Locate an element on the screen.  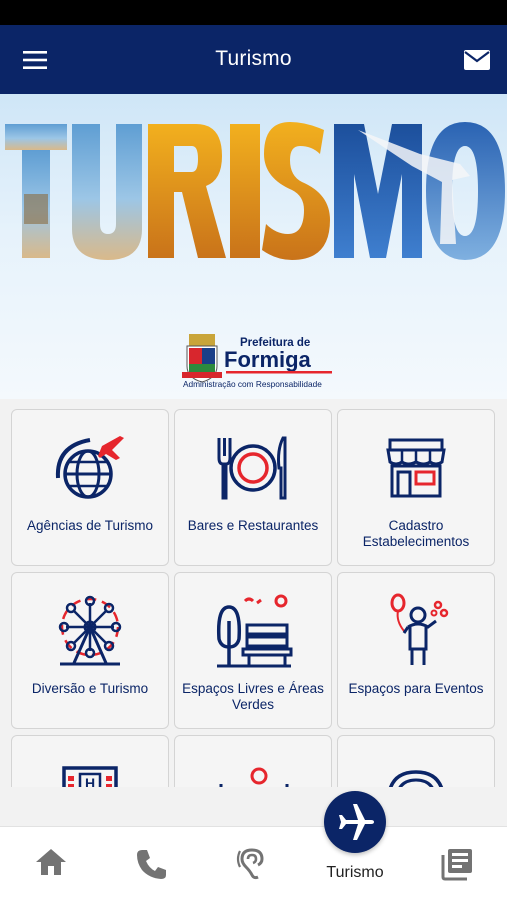
category-tile-cadastro-estabelecimentos: Cadastro Estabelecimentos is located at coordinates (416, 487).